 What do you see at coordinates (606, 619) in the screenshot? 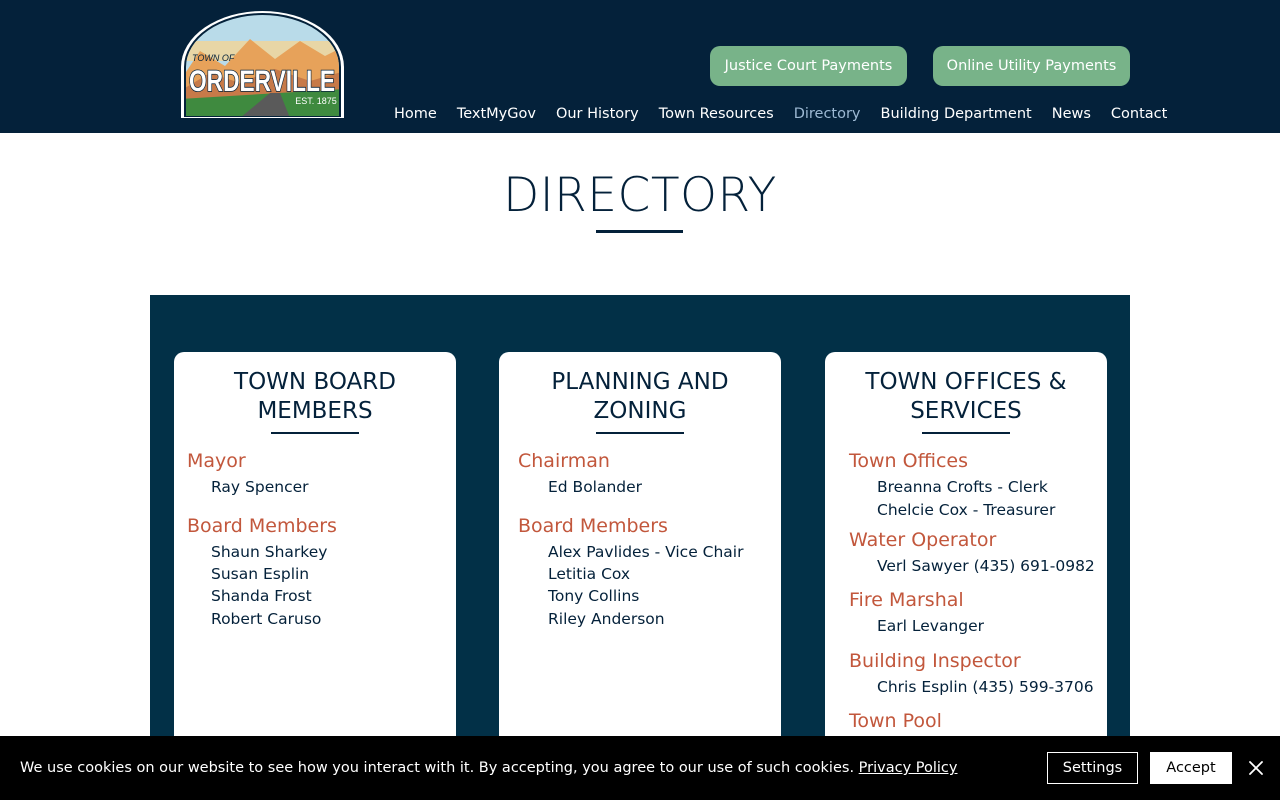
I see `person-name: Riley Anderson` at bounding box center [606, 619].